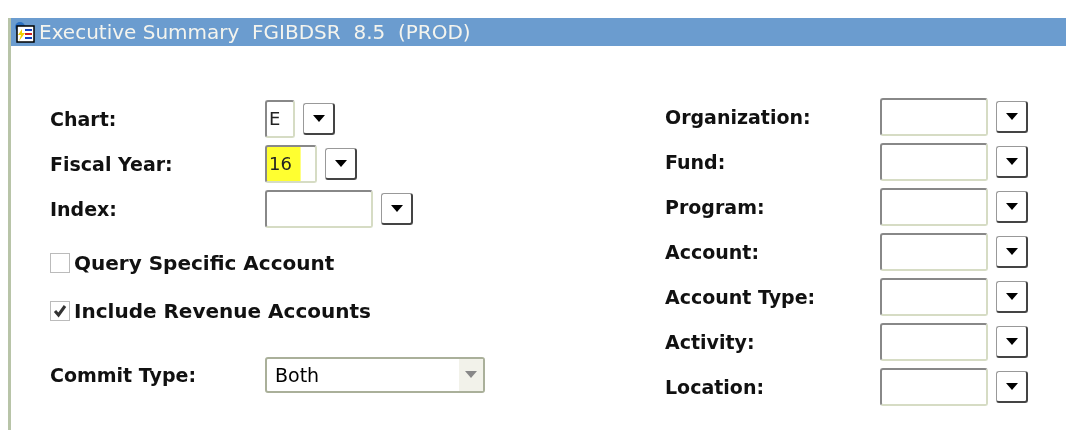  What do you see at coordinates (123, 374) in the screenshot?
I see `field-label: Commit Type:` at bounding box center [123, 374].